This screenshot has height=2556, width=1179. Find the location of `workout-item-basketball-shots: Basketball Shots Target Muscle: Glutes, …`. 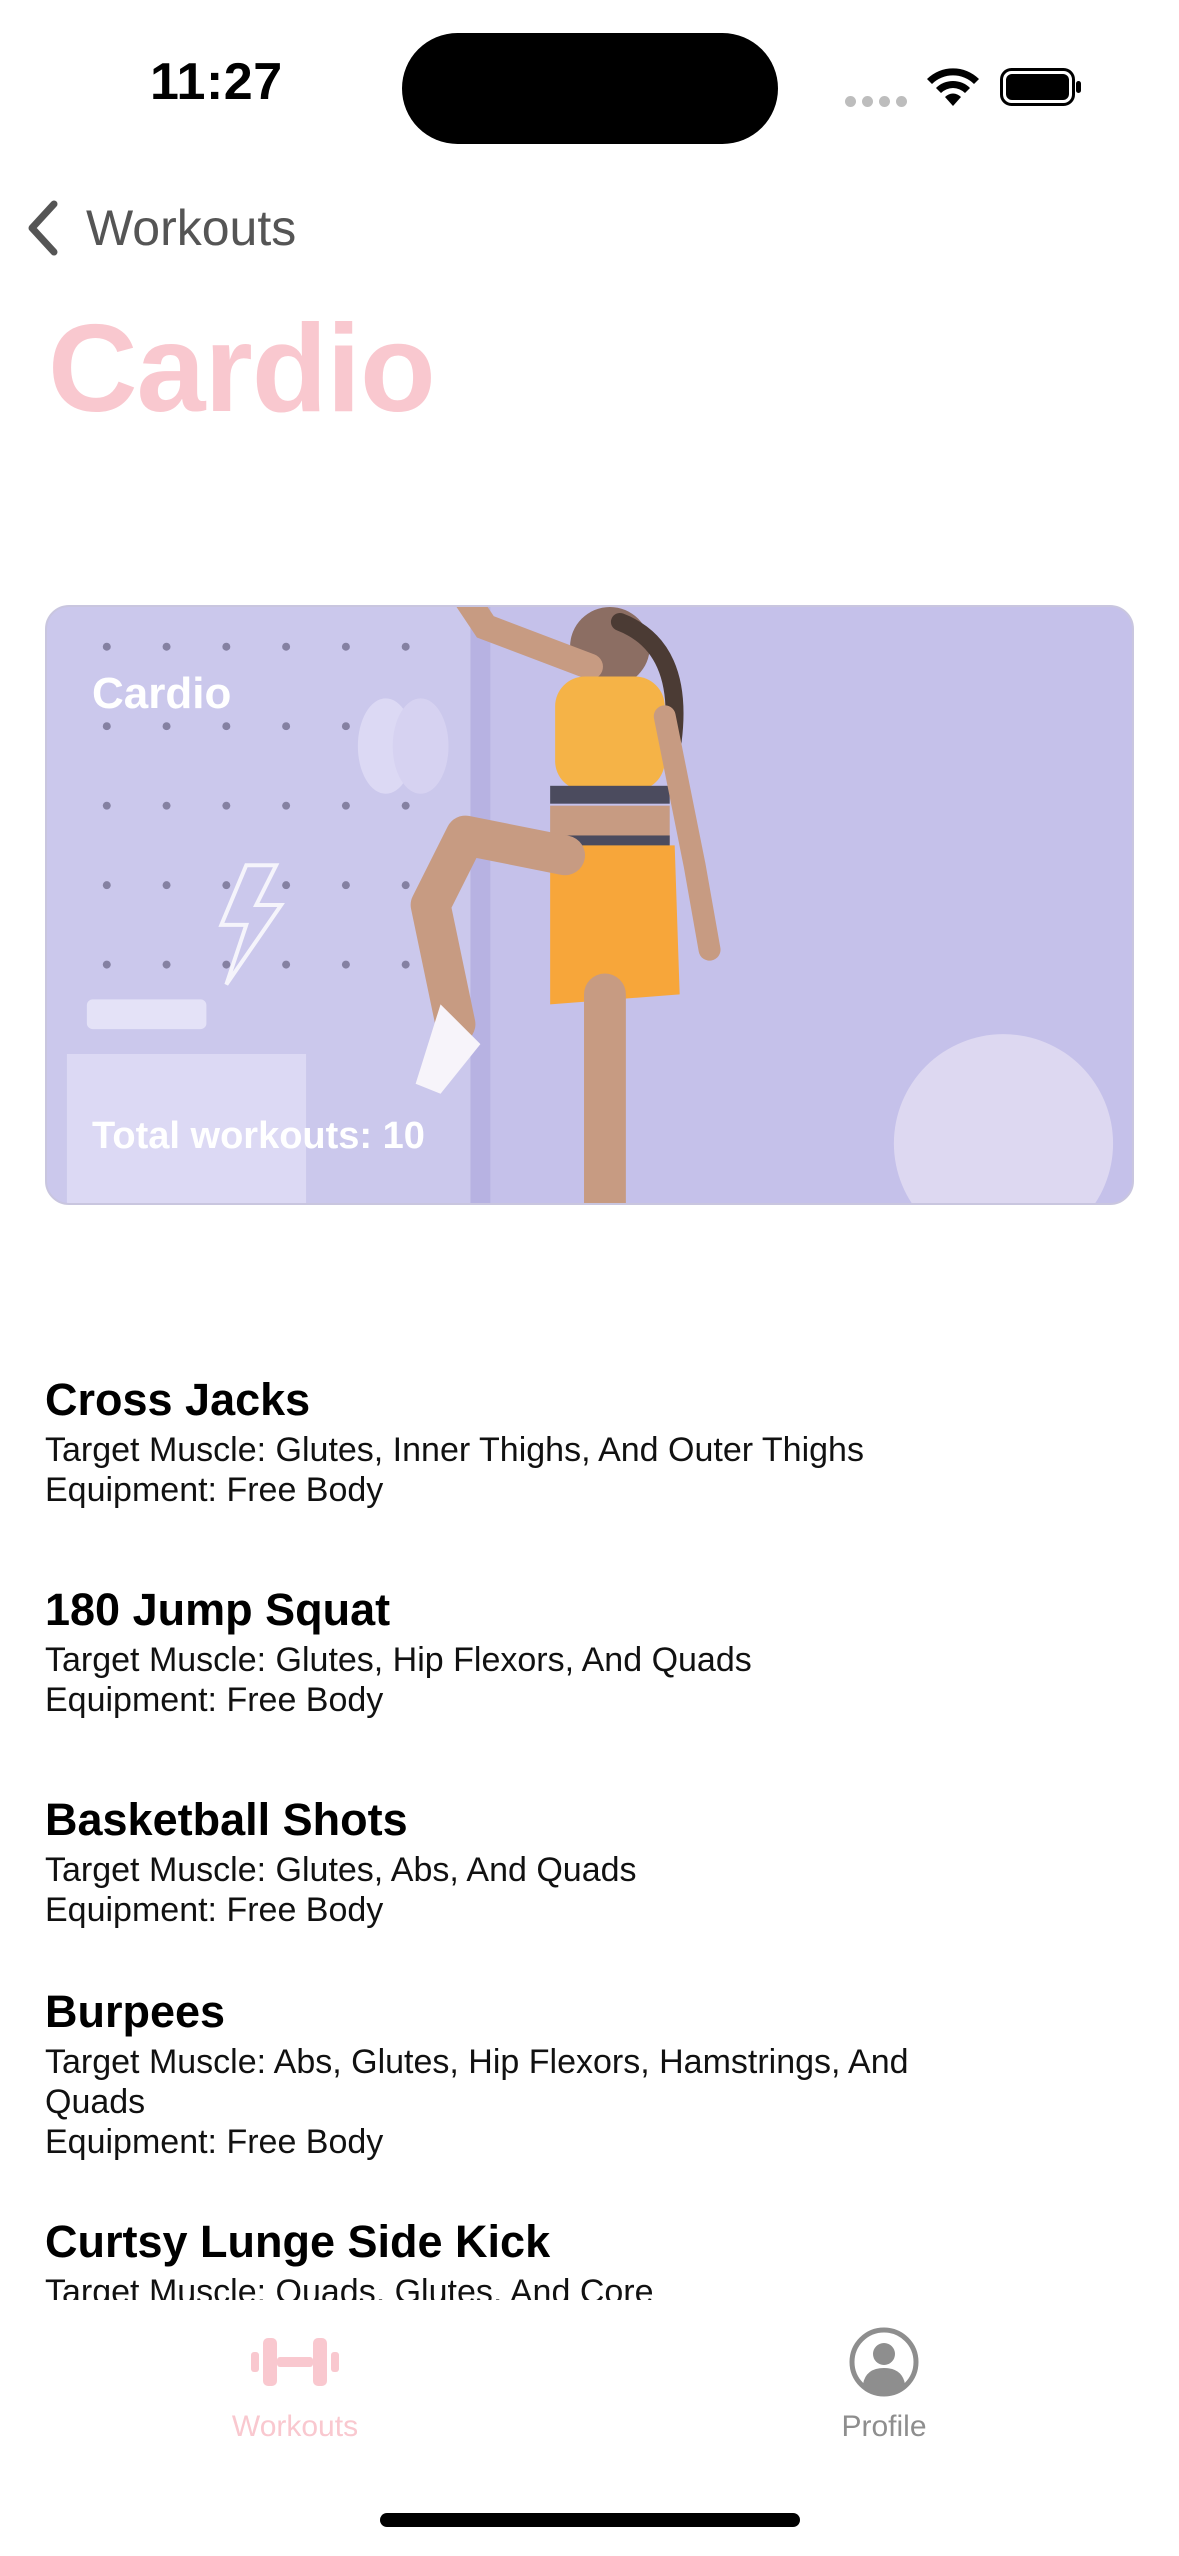

workout-item-basketball-shots: Basketball Shots Target Muscle: Glutes, … is located at coordinates (341, 1860).